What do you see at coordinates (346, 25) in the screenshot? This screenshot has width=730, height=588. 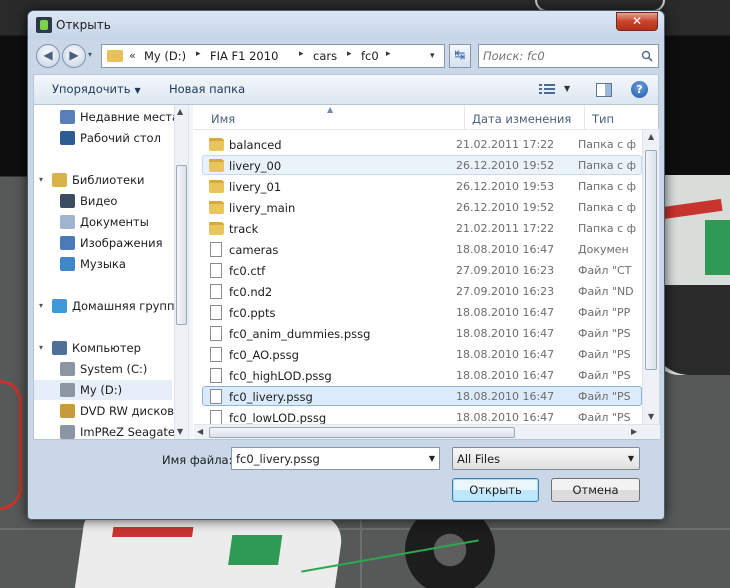 I see `title-bar: Открыть ✕` at bounding box center [346, 25].